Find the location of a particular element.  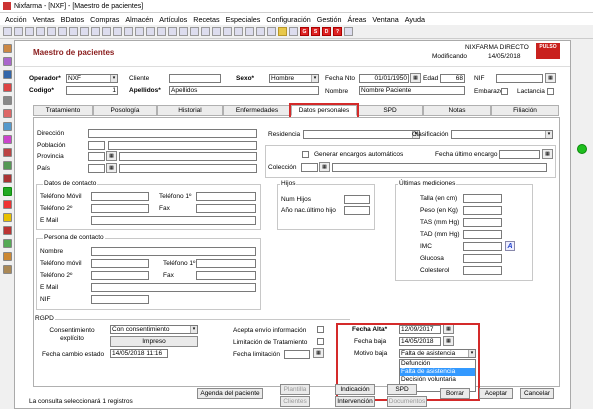

clock-icon is located at coordinates (205, 31).